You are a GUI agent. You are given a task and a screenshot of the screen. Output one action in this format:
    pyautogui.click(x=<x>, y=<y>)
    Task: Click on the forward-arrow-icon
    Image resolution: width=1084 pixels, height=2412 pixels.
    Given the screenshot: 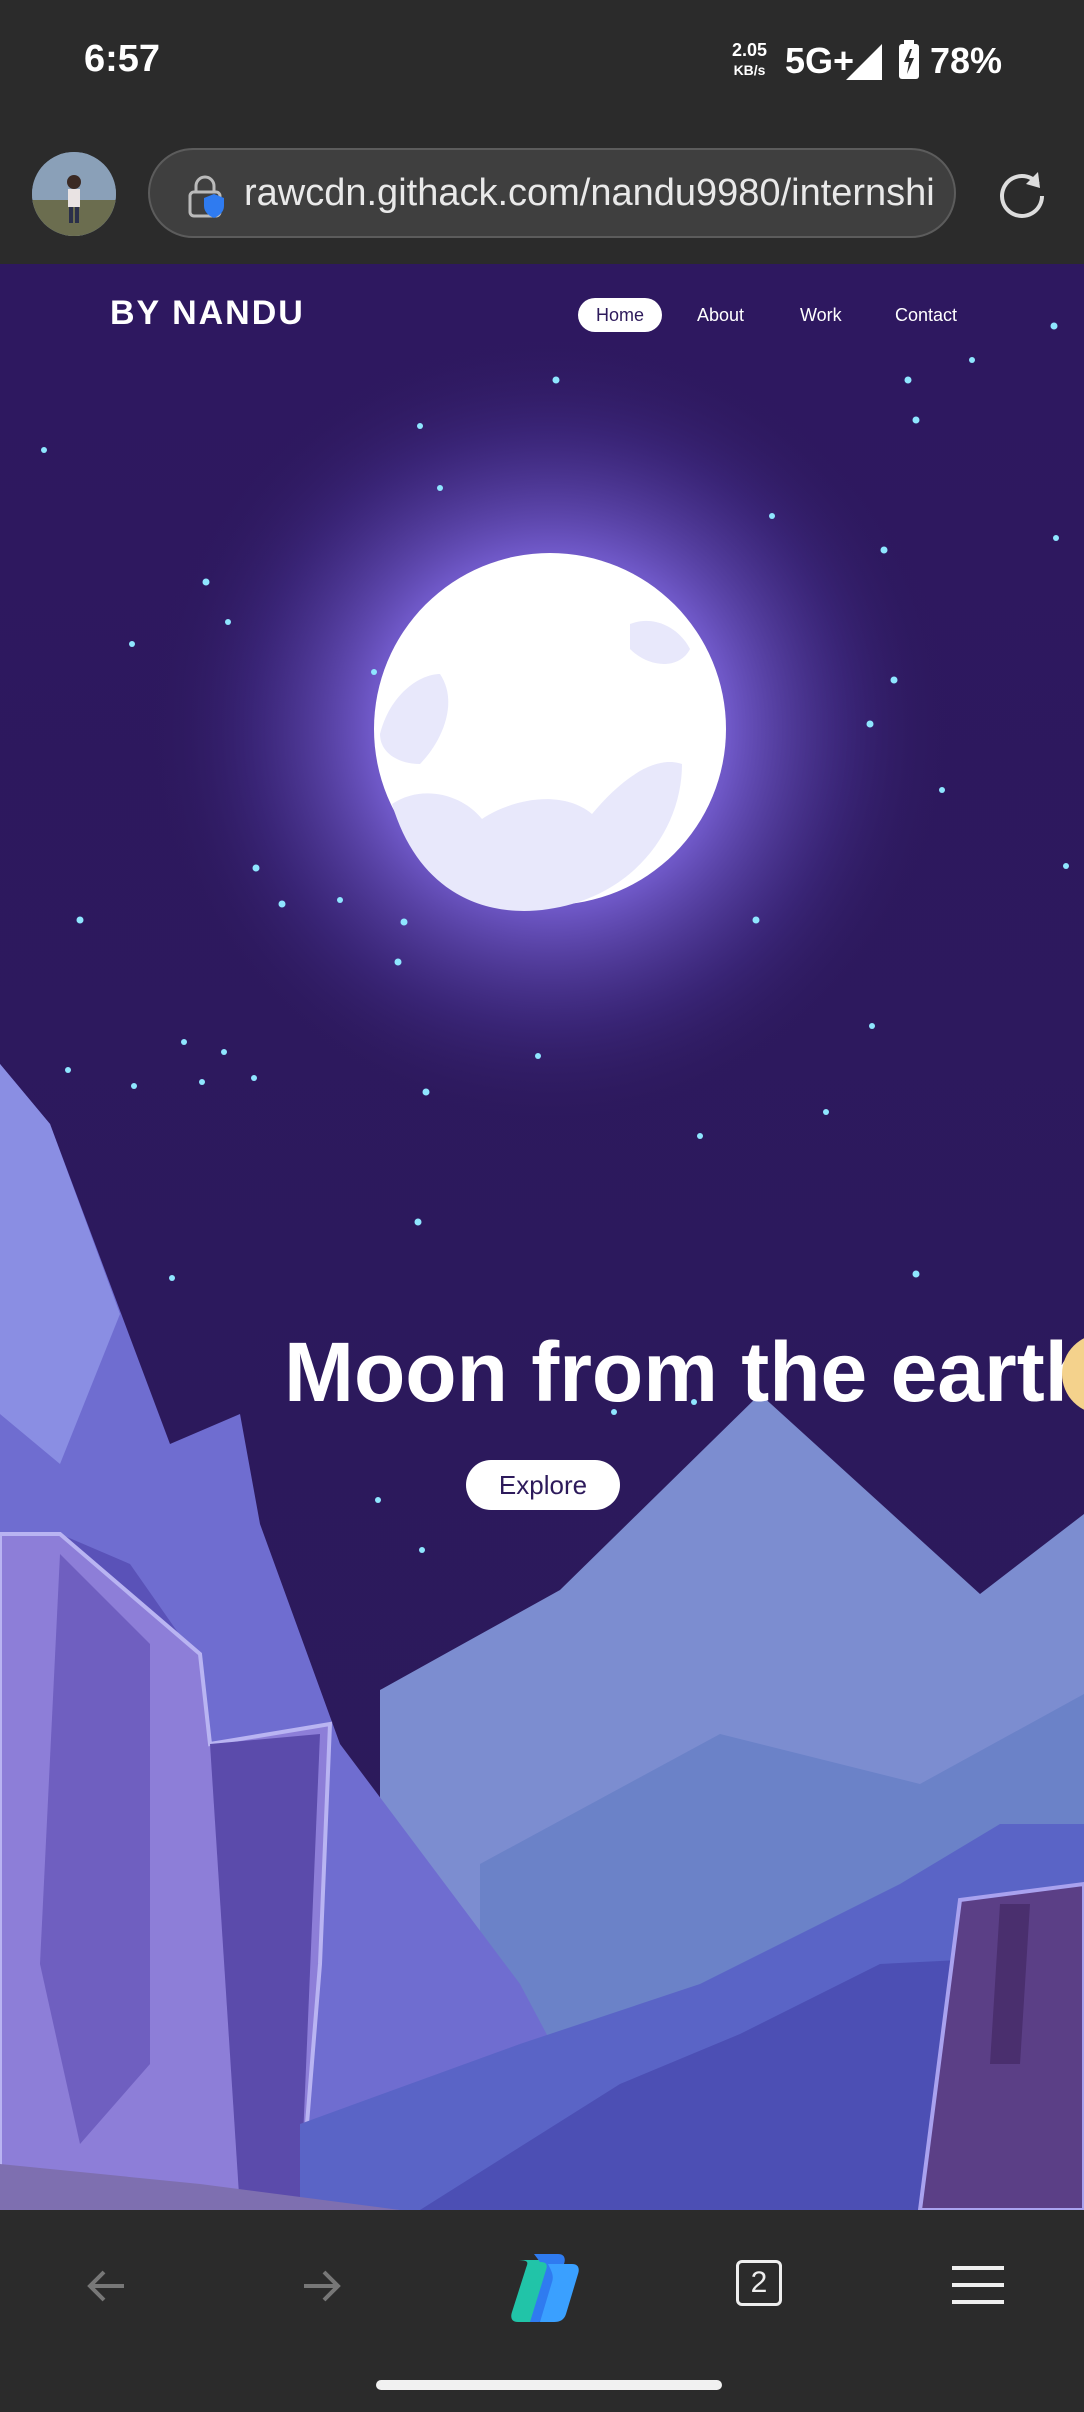 What is the action you would take?
    pyautogui.click(x=322, y=2286)
    